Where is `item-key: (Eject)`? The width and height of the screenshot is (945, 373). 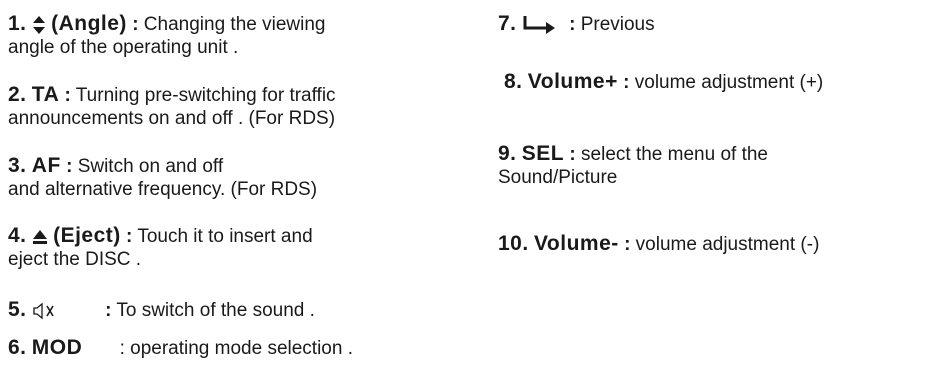 item-key: (Eject) is located at coordinates (87, 235).